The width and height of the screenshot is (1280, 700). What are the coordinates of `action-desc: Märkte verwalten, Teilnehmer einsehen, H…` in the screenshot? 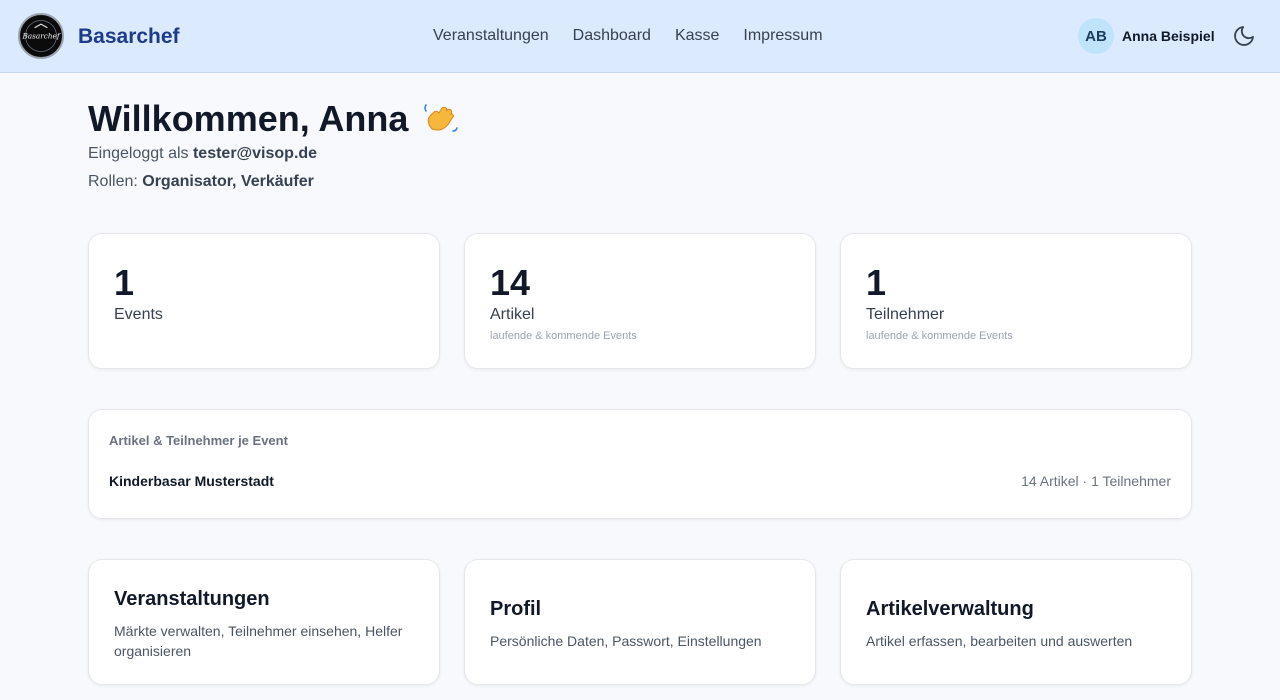 It's located at (258, 641).